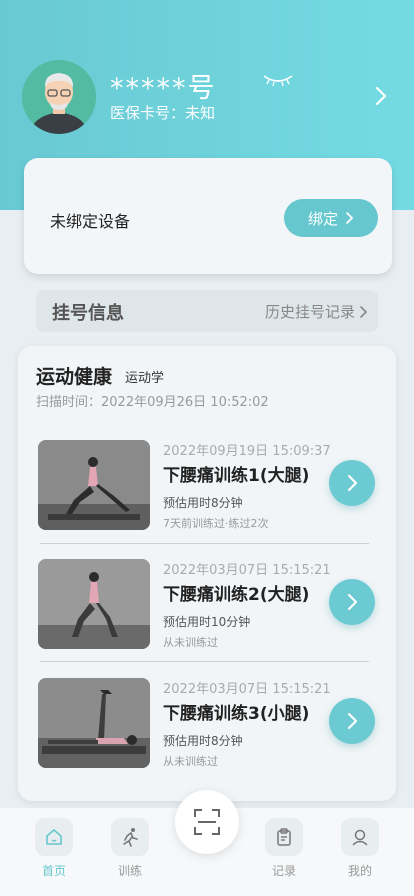 The image size is (414, 896). Describe the element at coordinates (59, 97) in the screenshot. I see `avatar` at that location.